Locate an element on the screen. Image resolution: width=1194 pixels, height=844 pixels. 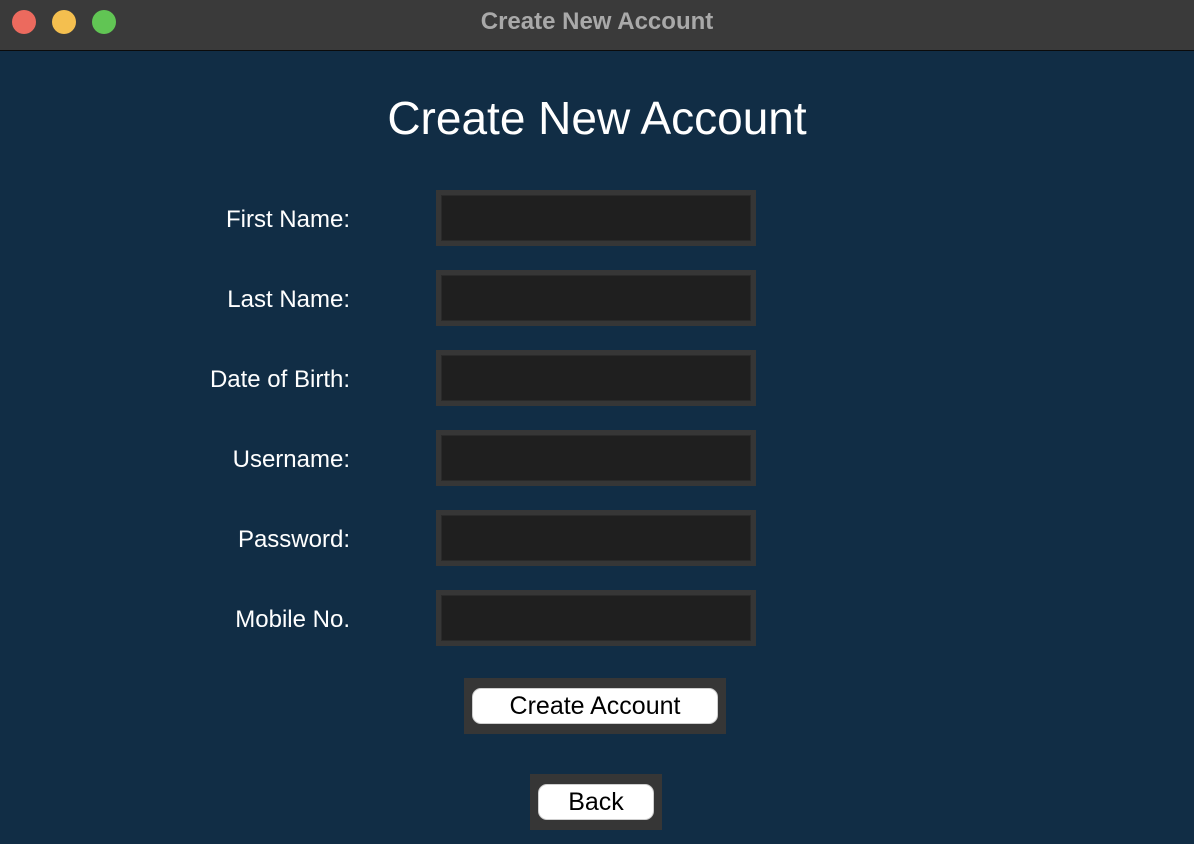
create-account-button-frame: Create Account is located at coordinates (595, 706).